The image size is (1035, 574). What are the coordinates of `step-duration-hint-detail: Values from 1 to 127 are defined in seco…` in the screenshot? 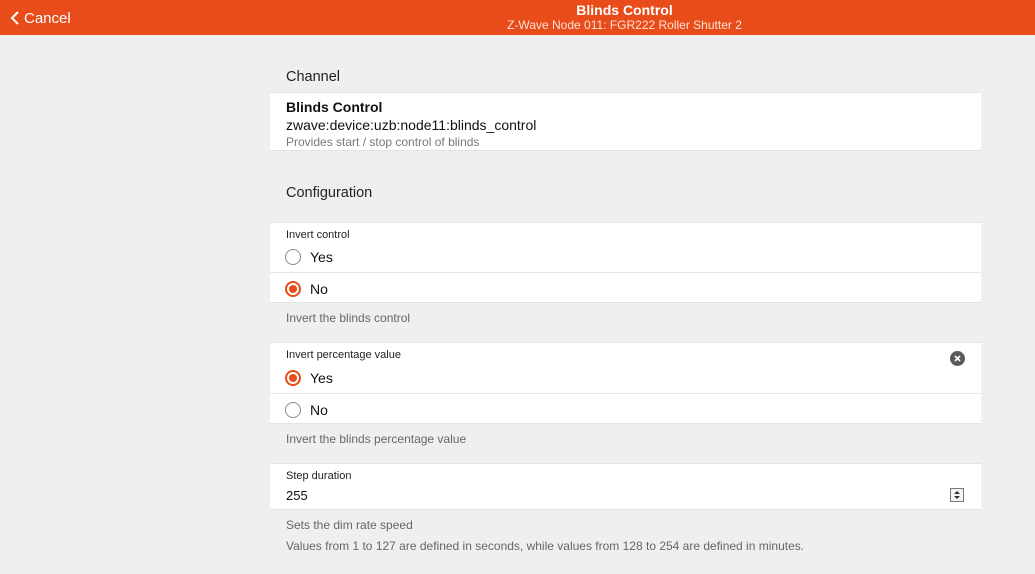 It's located at (545, 546).